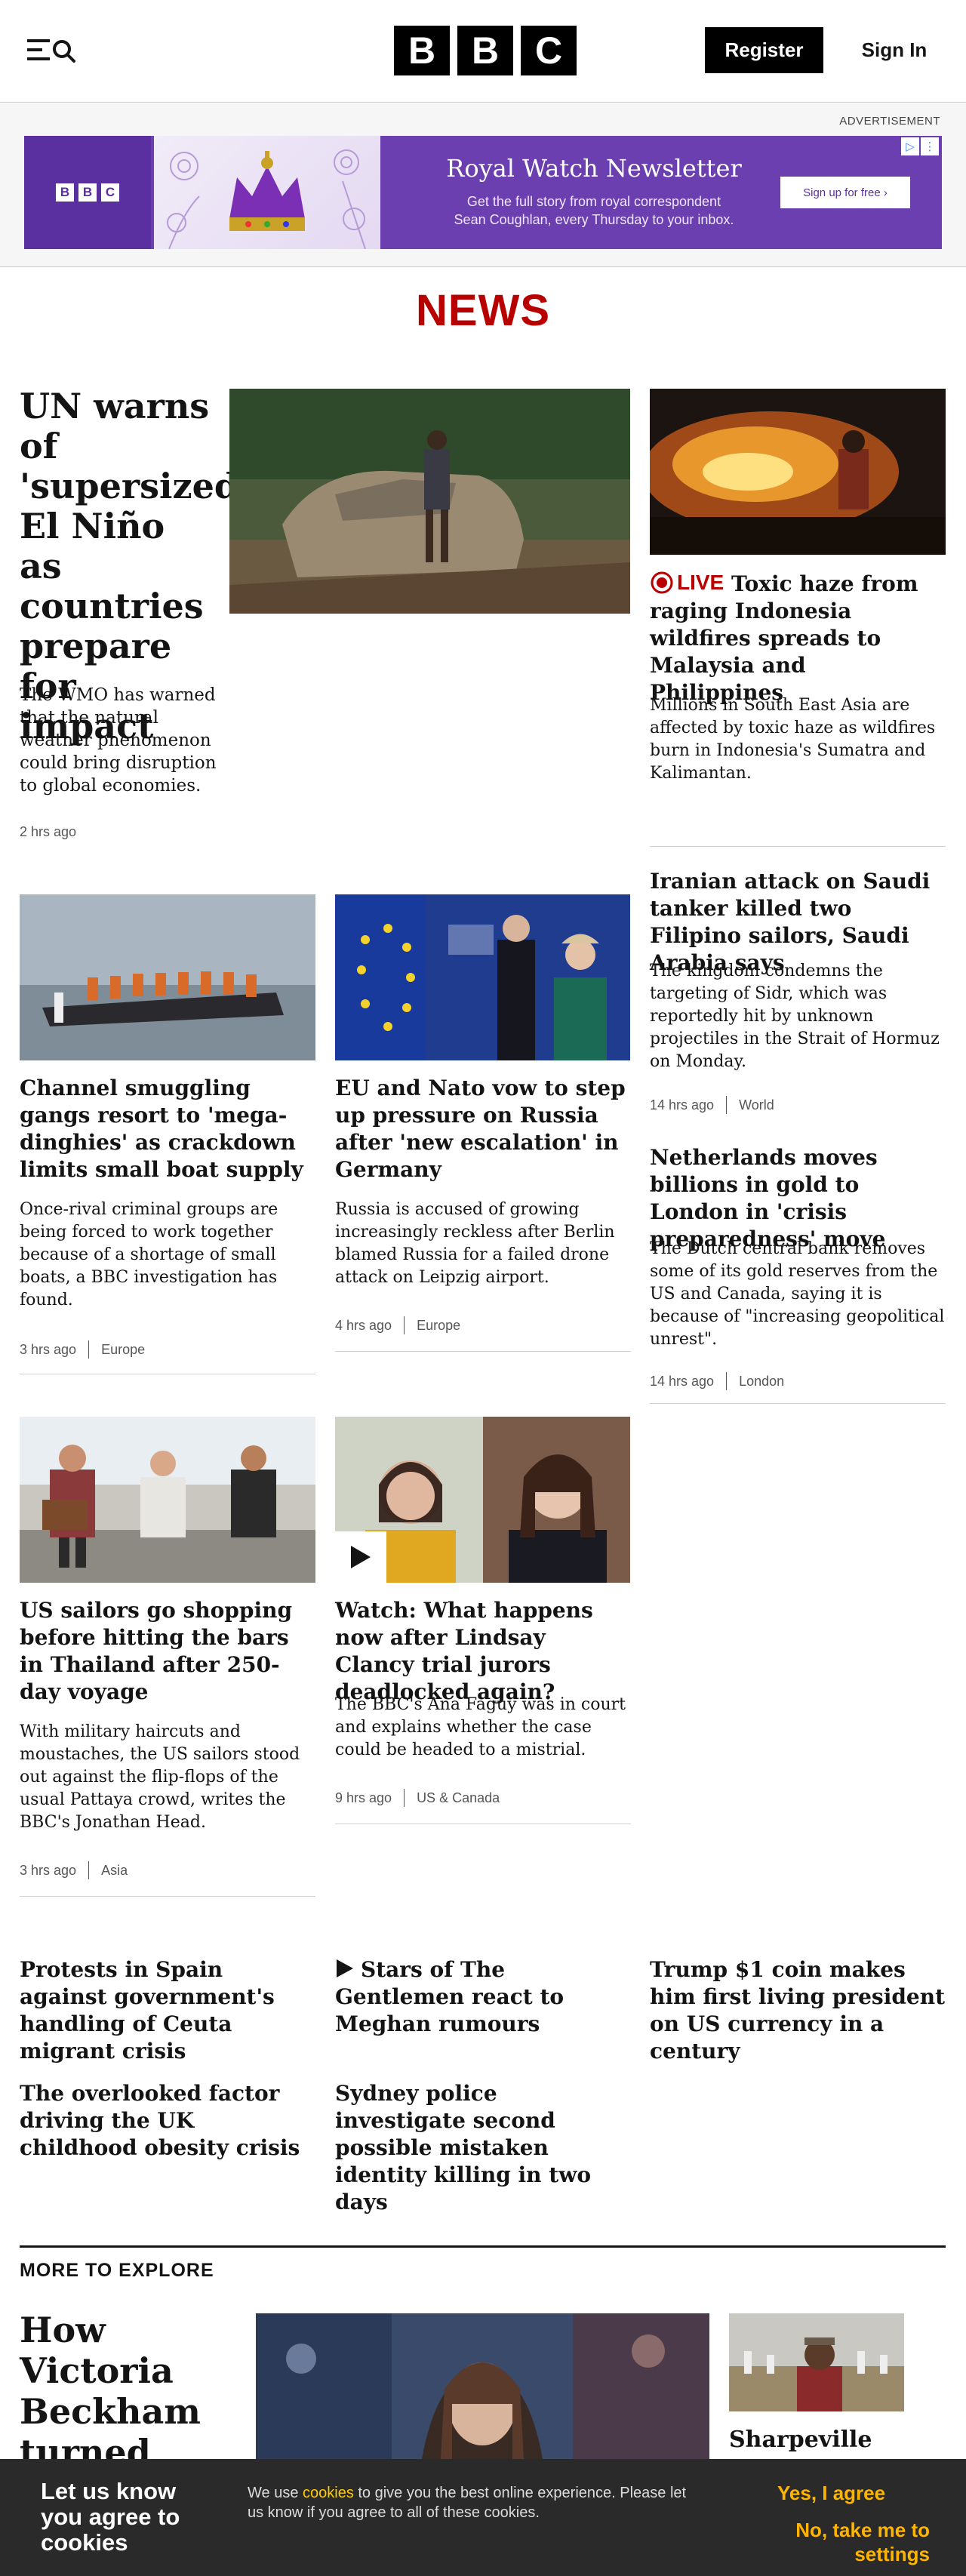 The height and width of the screenshot is (2576, 966). I want to click on play-button, so click(360, 1557).